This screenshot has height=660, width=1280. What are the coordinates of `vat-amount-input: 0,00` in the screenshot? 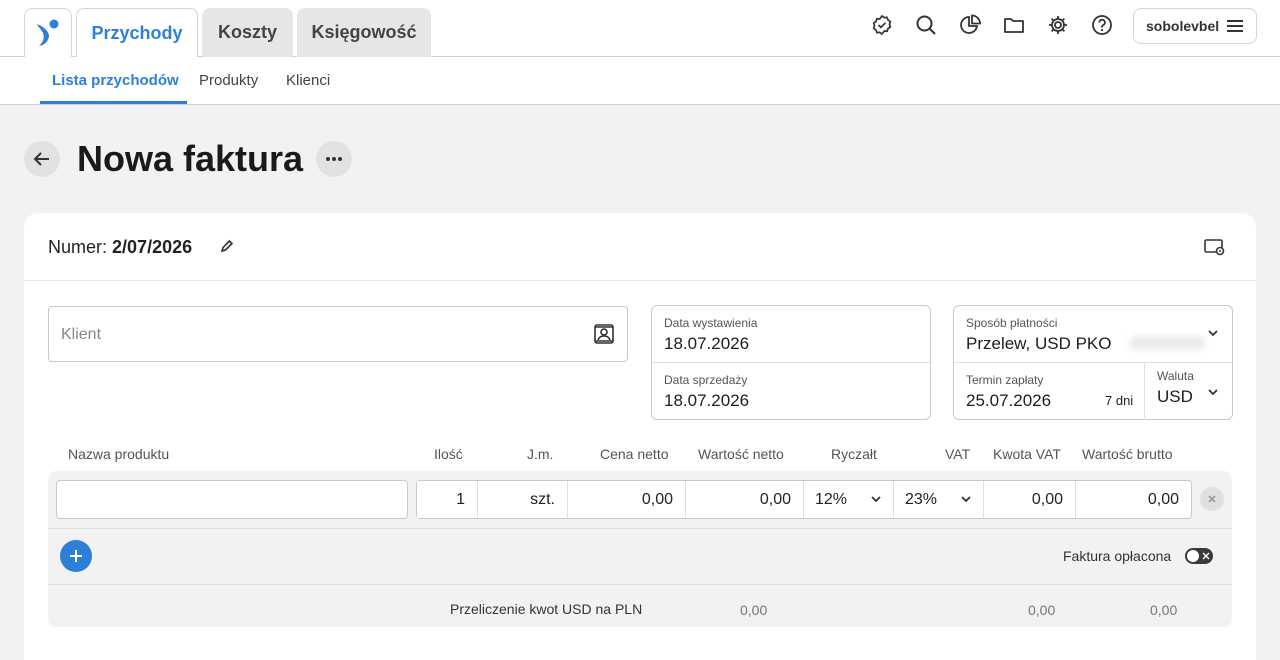 It's located at (1029, 499).